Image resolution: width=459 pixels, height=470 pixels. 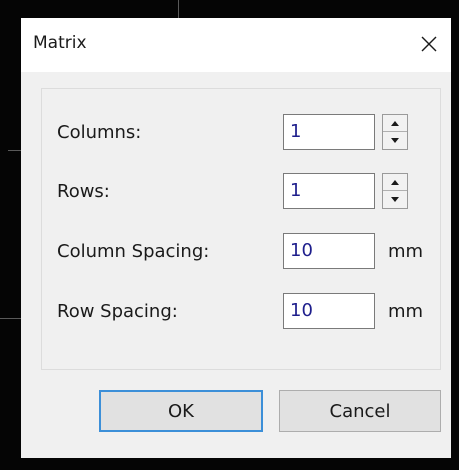 I want to click on columns-spin-up-button, so click(x=395, y=123).